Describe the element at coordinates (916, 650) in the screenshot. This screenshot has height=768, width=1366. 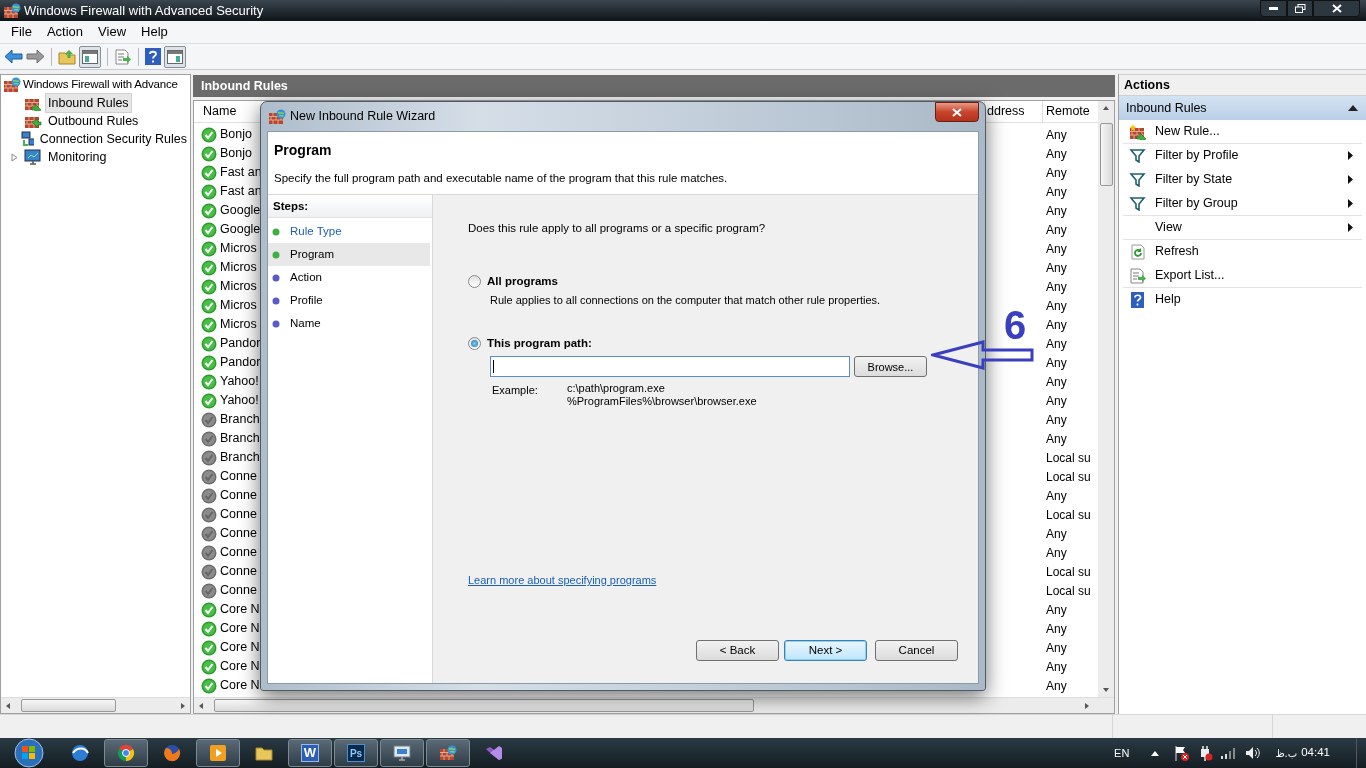
I see `wizard-button: Cancel` at that location.